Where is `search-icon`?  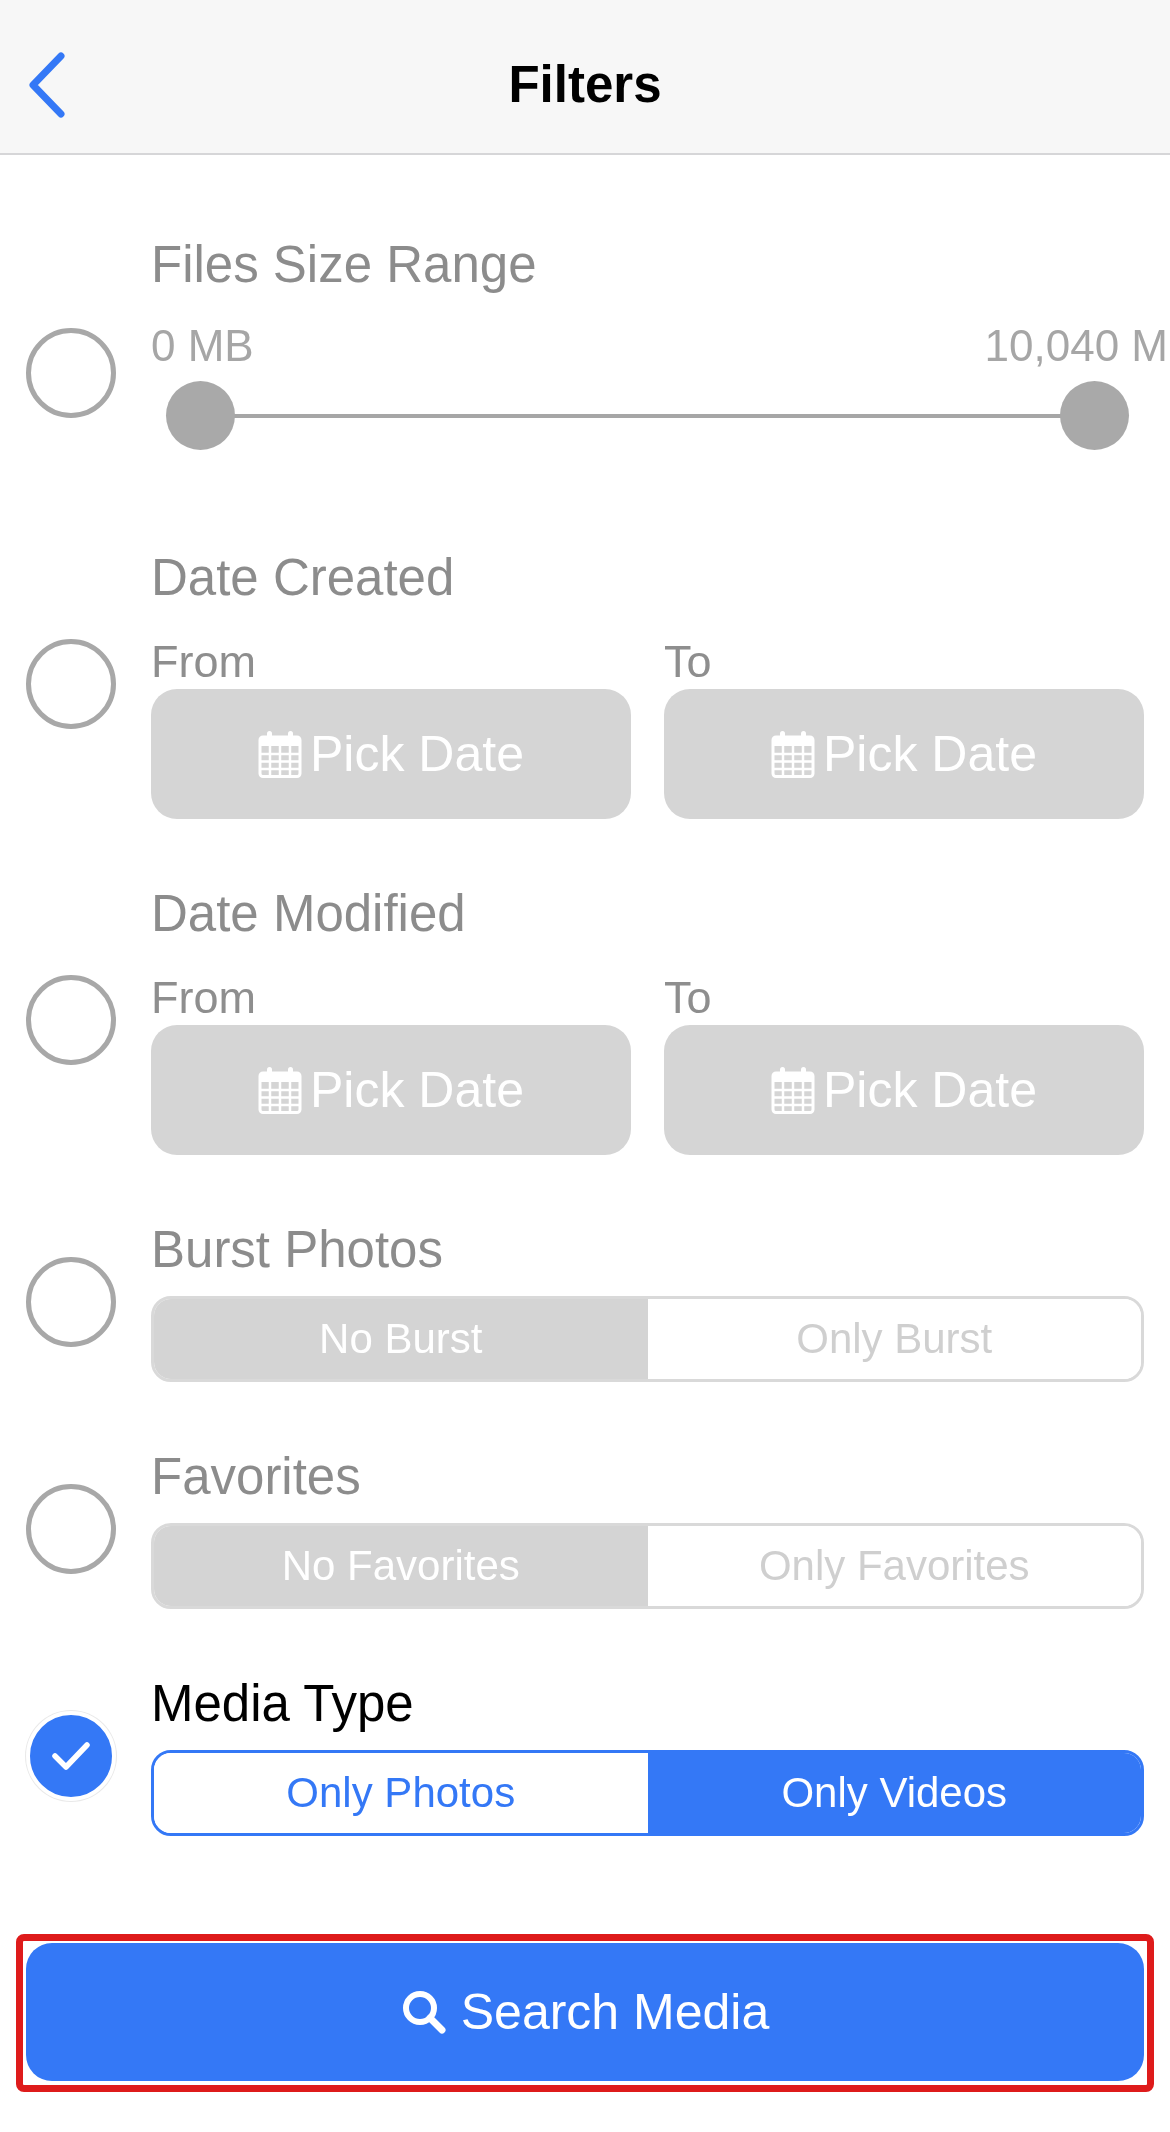 search-icon is located at coordinates (423, 2012).